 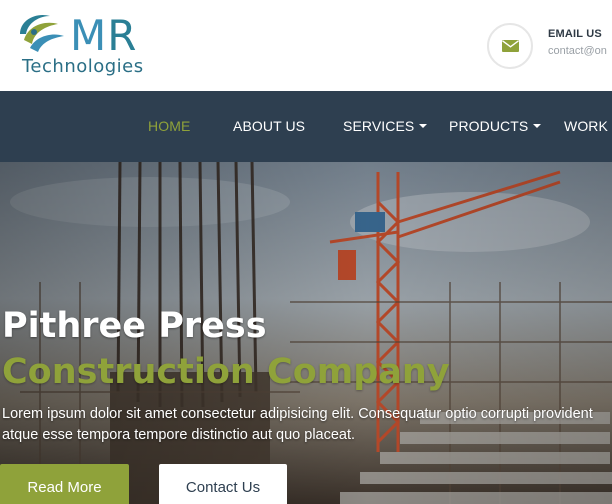 I want to click on nav-item-label: HOME, so click(x=169, y=126).